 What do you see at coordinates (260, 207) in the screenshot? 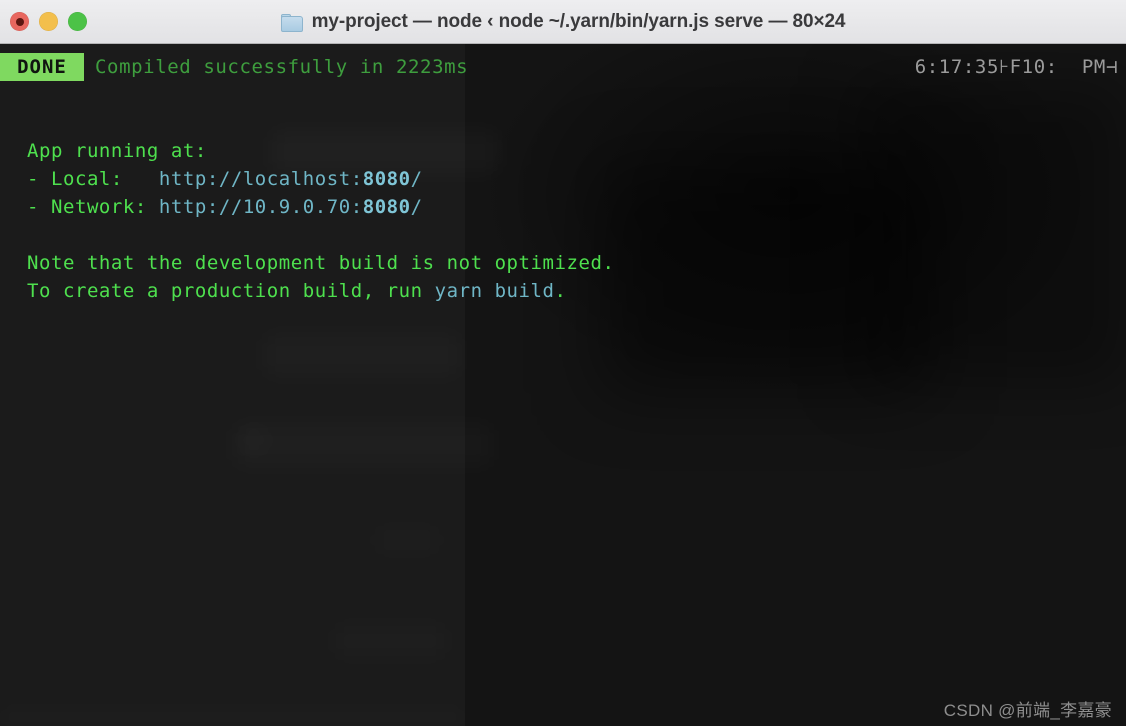
I see `terminal-text-segment: http://10.9.0.70:` at bounding box center [260, 207].